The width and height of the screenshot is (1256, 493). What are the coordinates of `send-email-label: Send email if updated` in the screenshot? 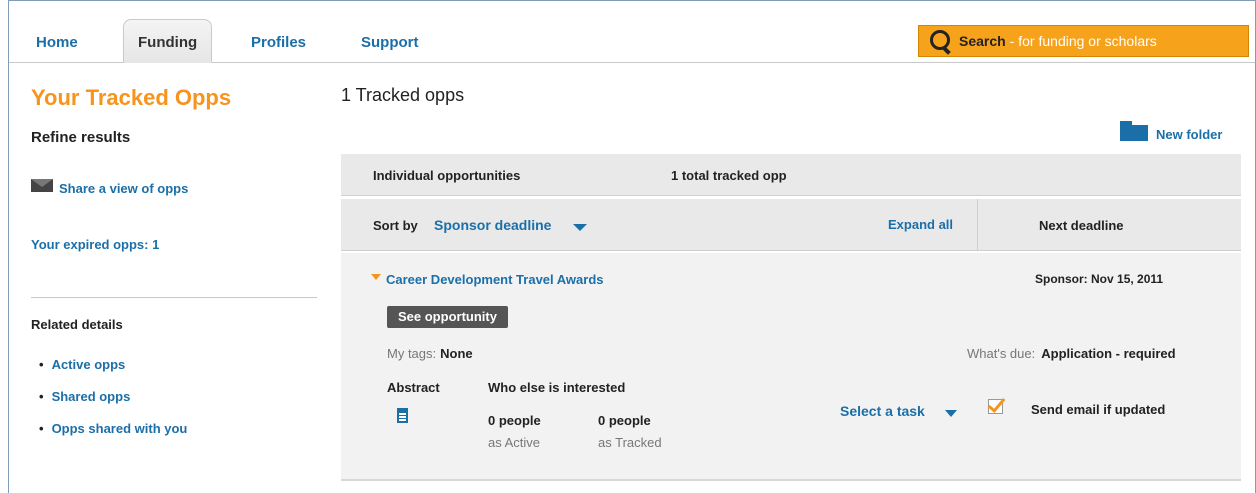 It's located at (1098, 409).